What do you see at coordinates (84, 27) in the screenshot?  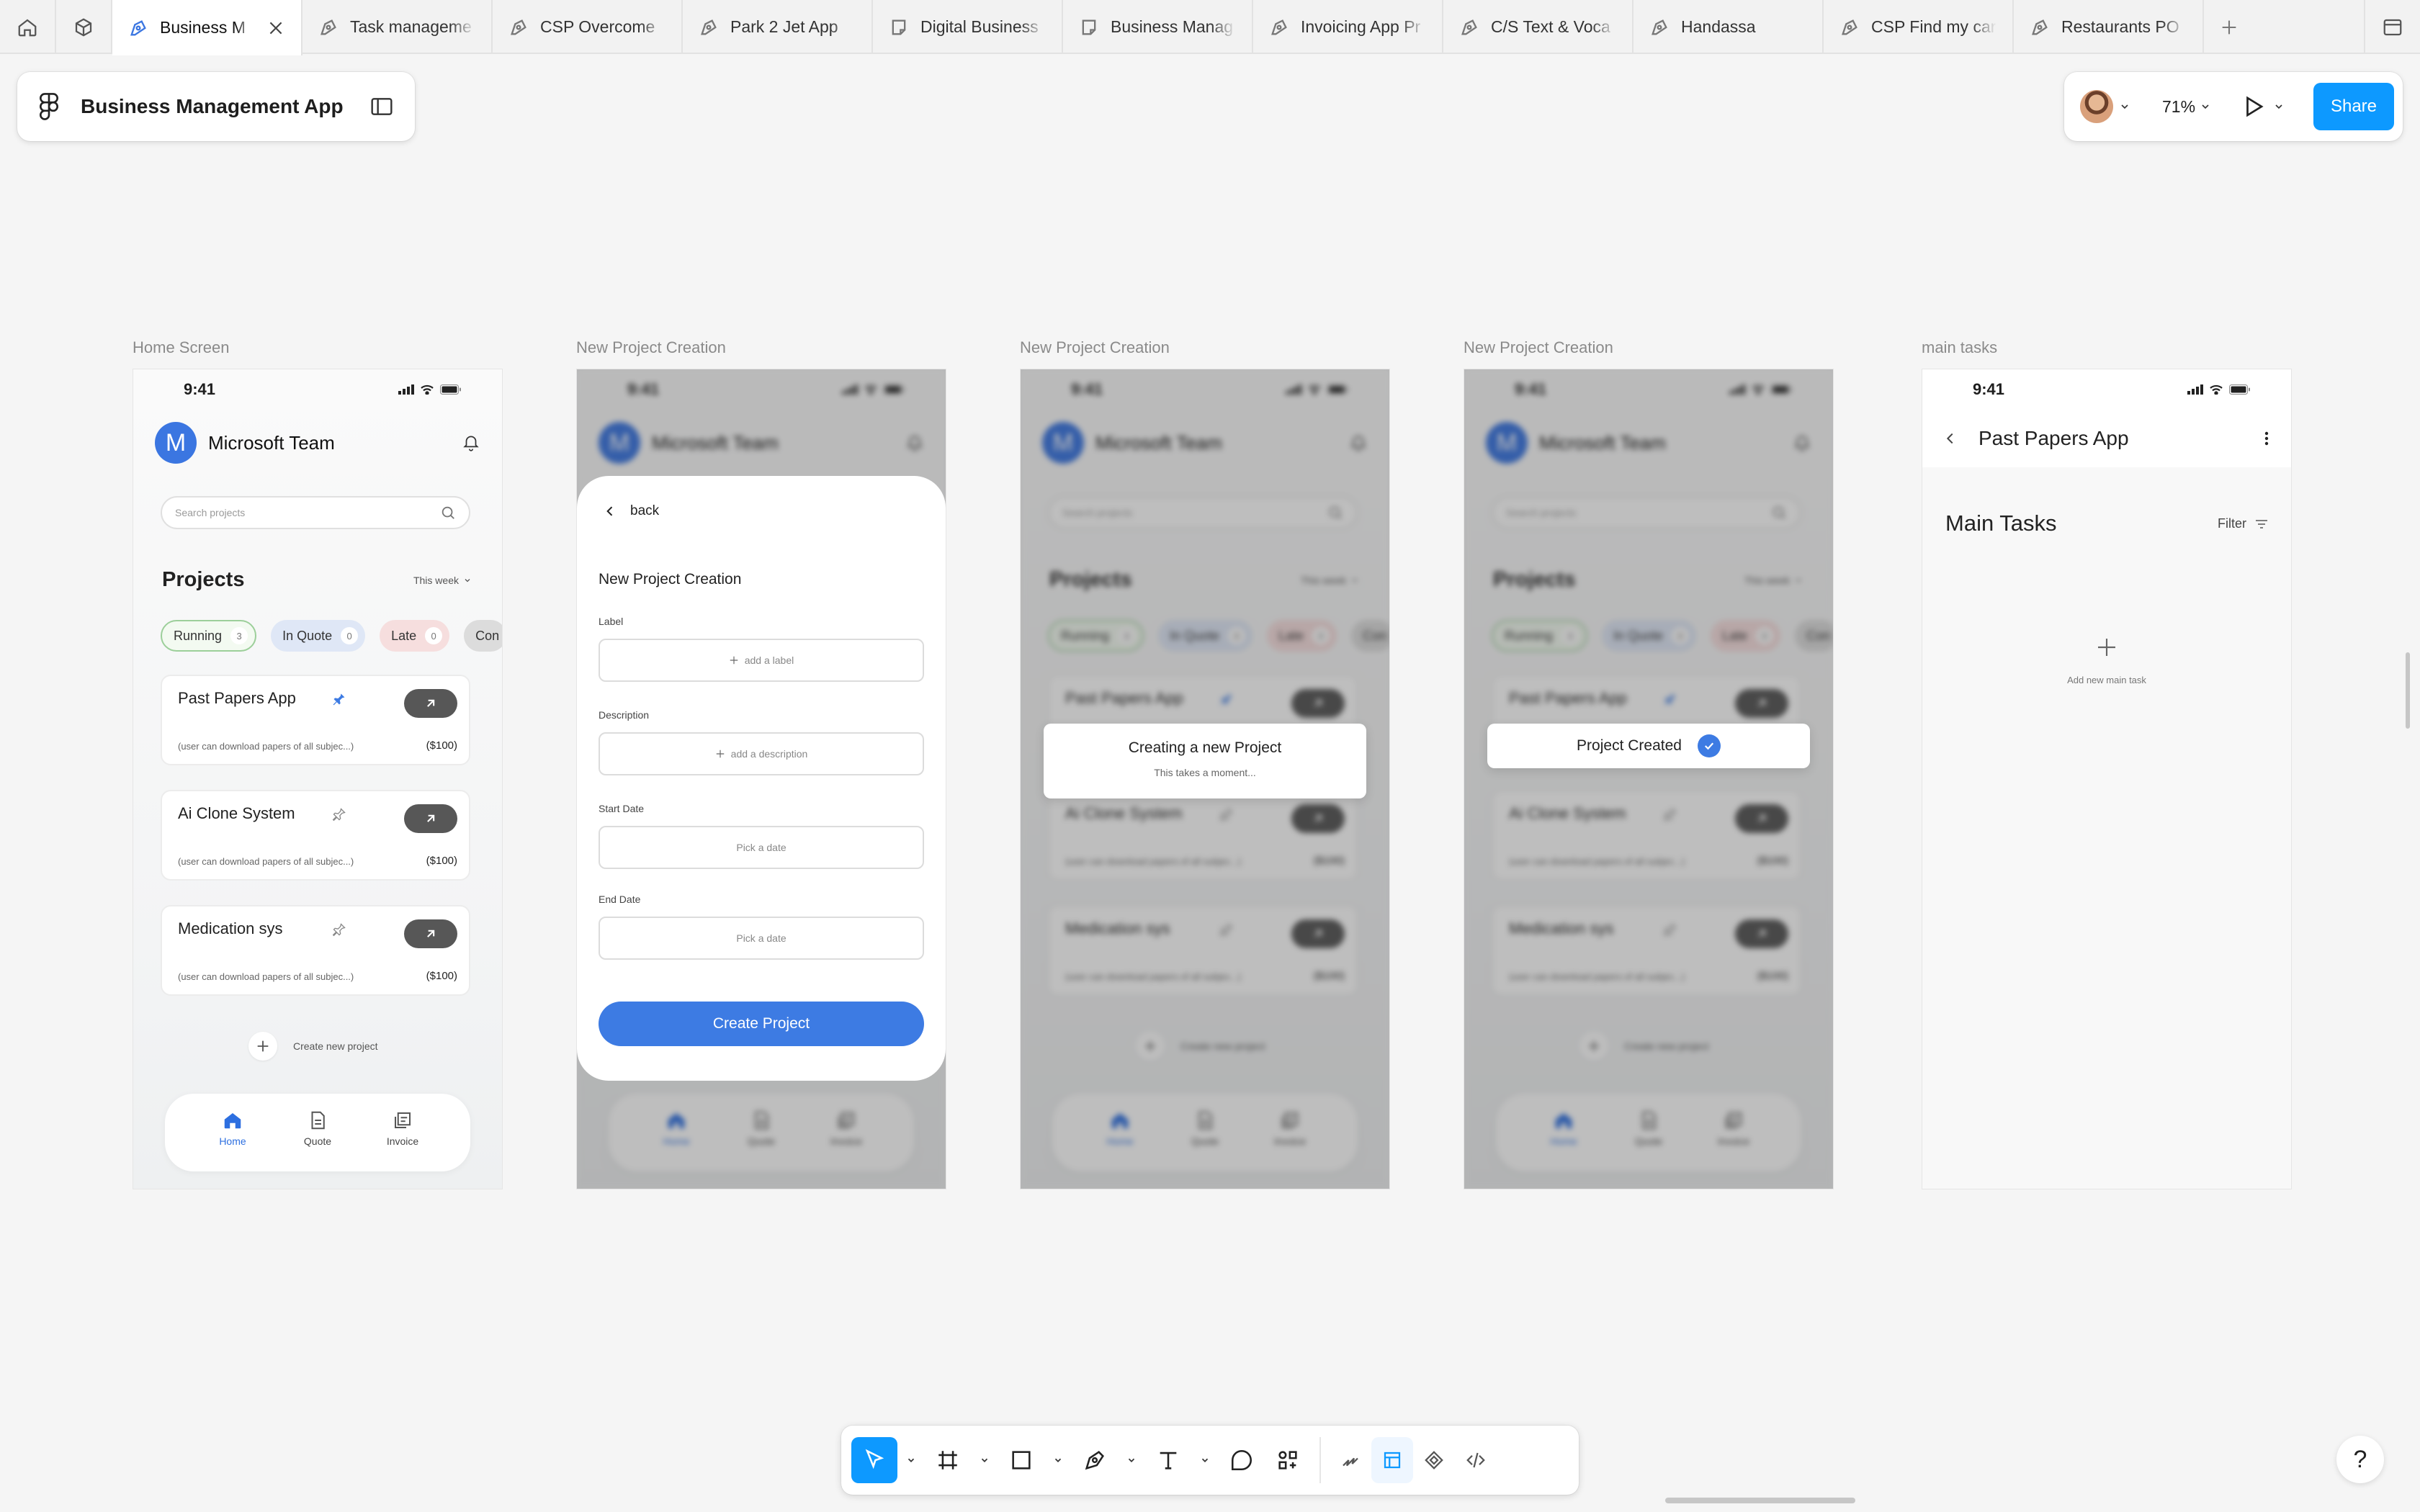 I see `community-icon` at bounding box center [84, 27].